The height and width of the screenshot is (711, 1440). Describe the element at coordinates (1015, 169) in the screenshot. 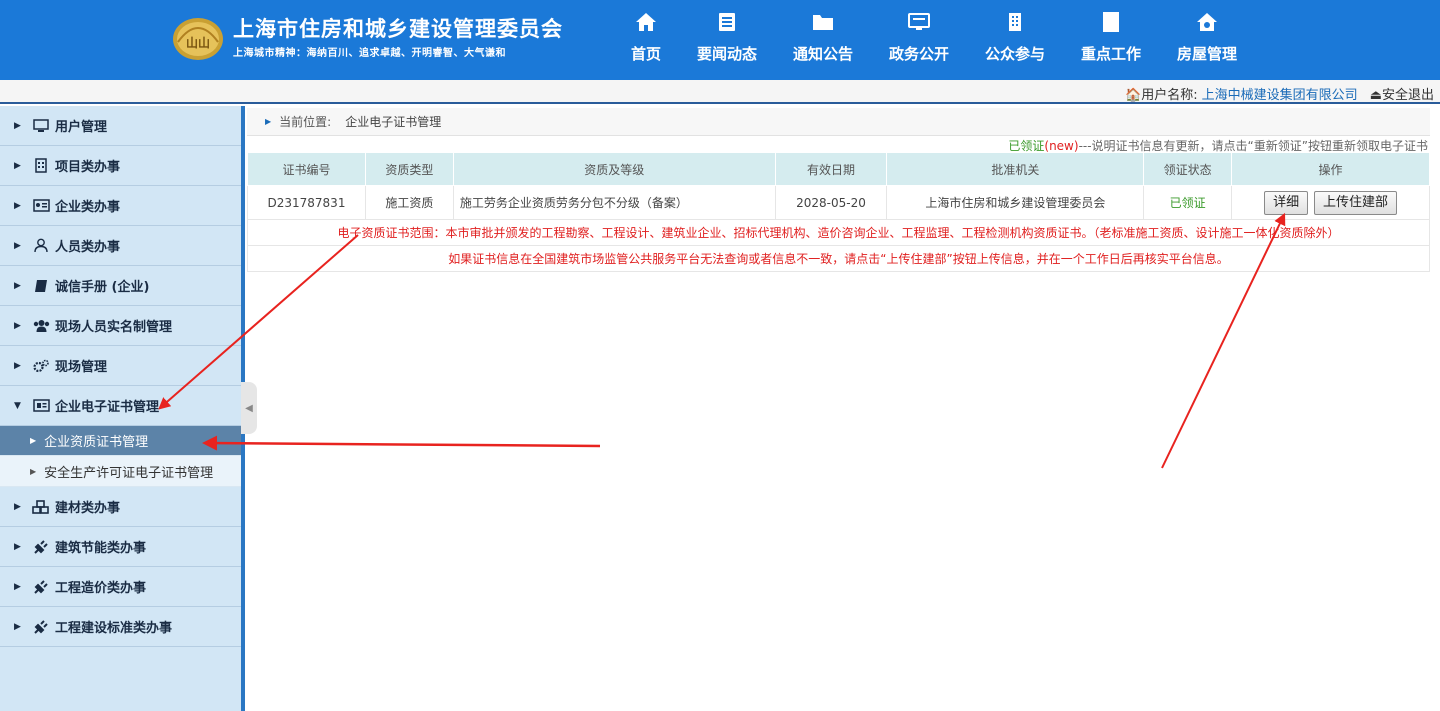

I see `col-header-authority: 批准机关` at that location.